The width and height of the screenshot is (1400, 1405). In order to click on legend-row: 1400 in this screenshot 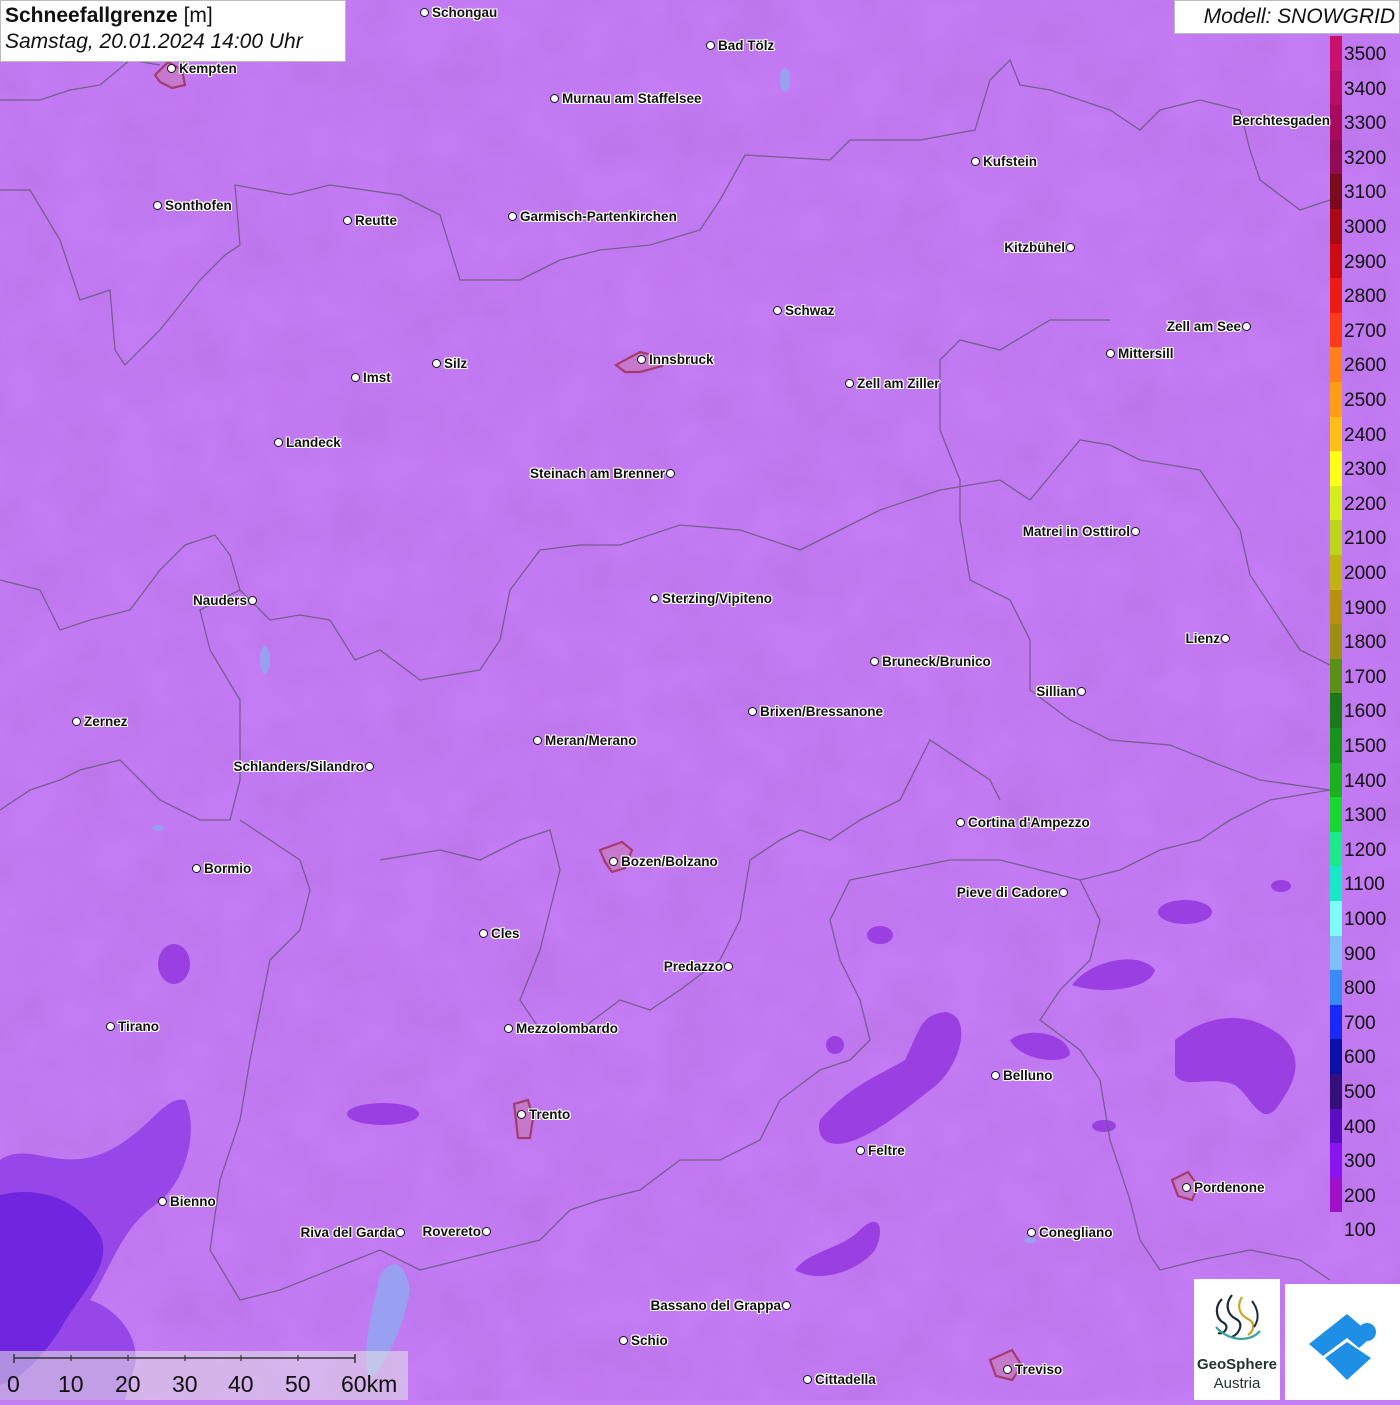, I will do `click(1365, 780)`.